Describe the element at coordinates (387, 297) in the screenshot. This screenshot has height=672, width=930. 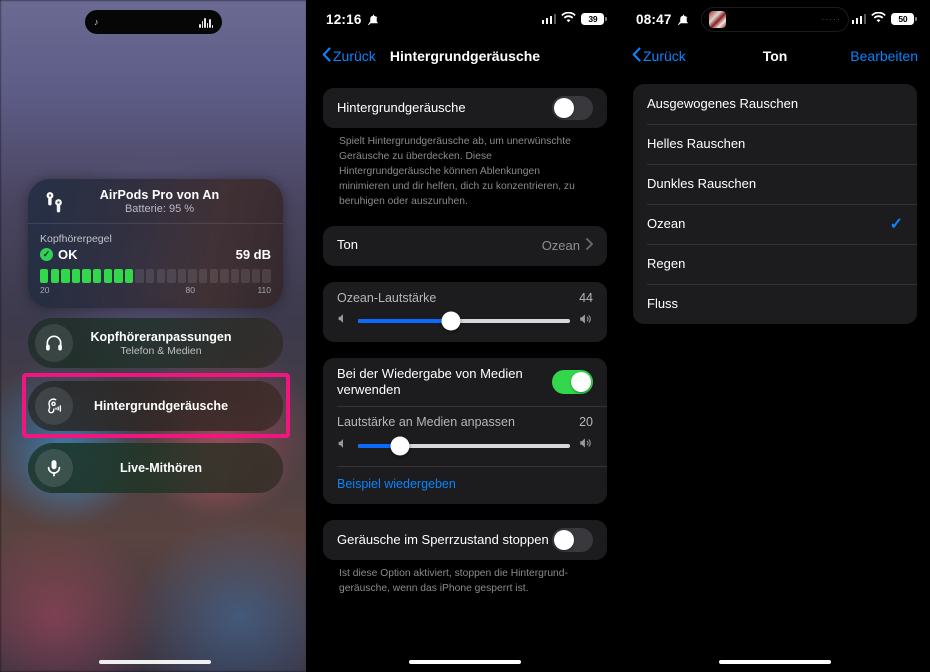
I see `slider-title: Ozean-Lautstärke` at that location.